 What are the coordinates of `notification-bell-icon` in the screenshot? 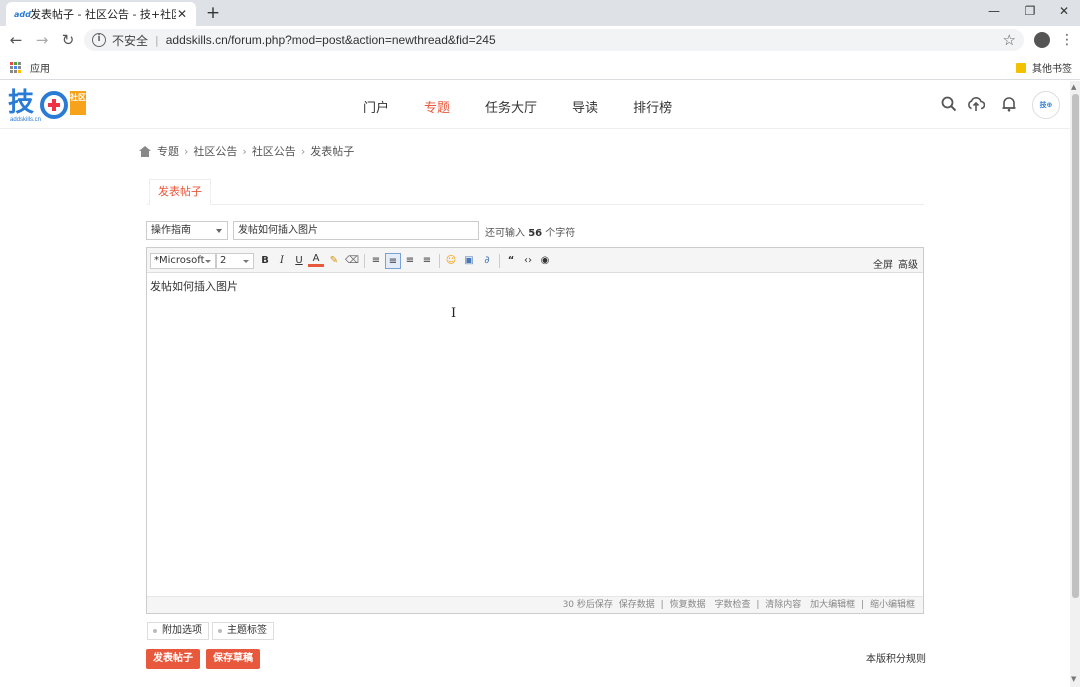 It's located at (1009, 105).